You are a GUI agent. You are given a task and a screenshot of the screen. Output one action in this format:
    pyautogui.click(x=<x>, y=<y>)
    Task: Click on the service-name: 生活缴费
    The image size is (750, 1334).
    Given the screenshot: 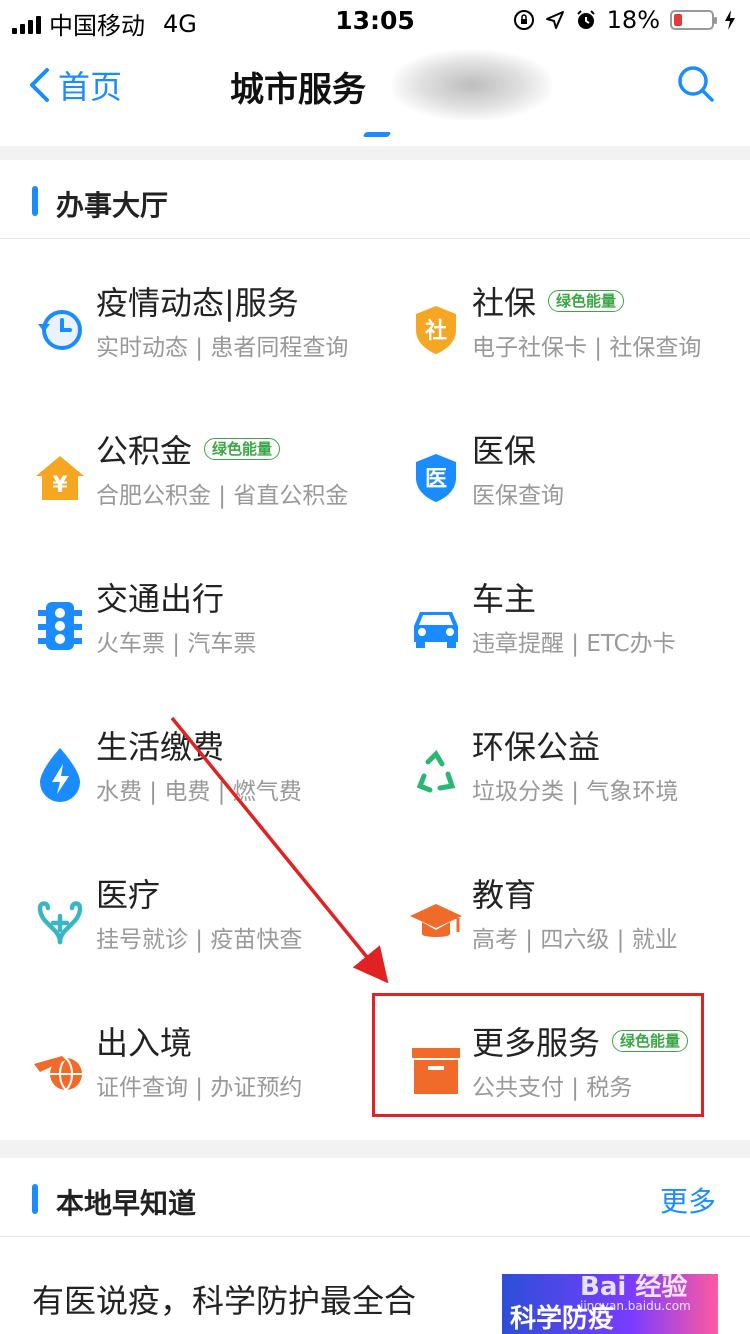 What is the action you would take?
    pyautogui.click(x=160, y=747)
    